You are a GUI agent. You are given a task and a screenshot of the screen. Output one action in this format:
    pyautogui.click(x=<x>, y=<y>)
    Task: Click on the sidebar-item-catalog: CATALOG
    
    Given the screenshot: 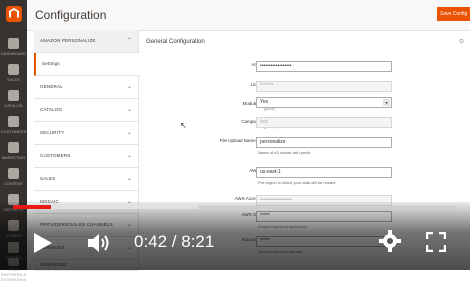 What is the action you would take?
    pyautogui.click(x=13, y=101)
    